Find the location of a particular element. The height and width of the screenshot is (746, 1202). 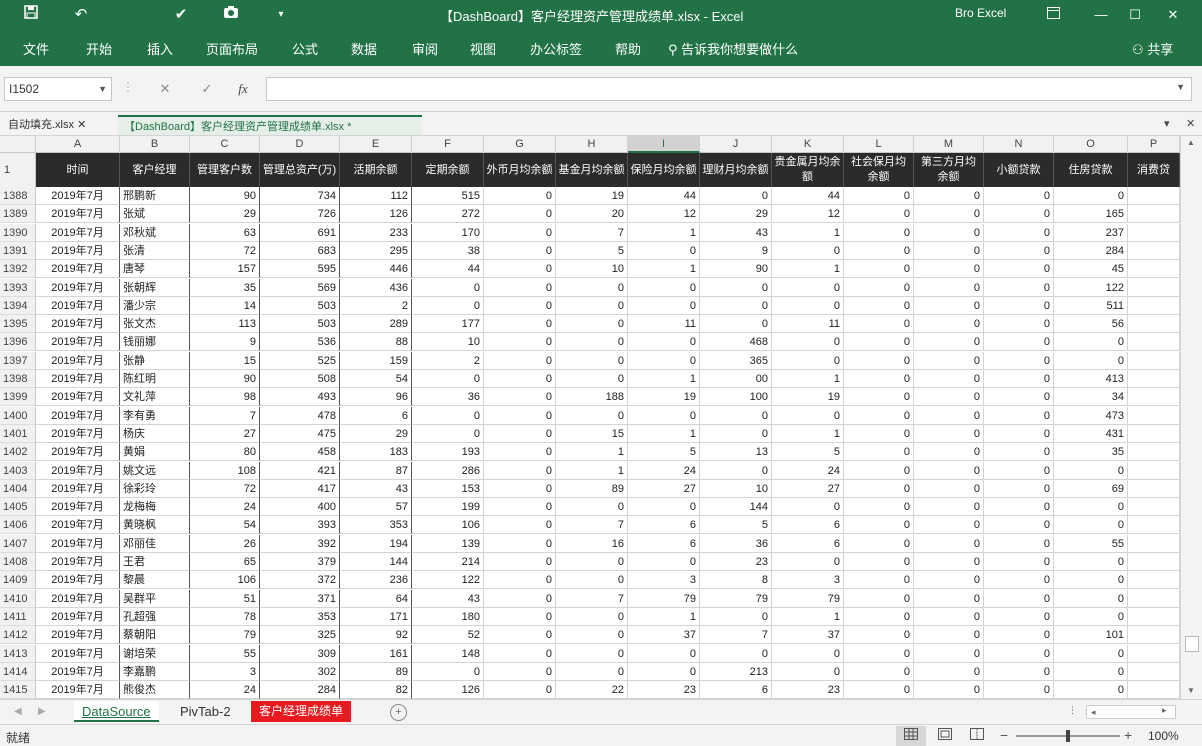

cell-c: 108 is located at coordinates (225, 470).